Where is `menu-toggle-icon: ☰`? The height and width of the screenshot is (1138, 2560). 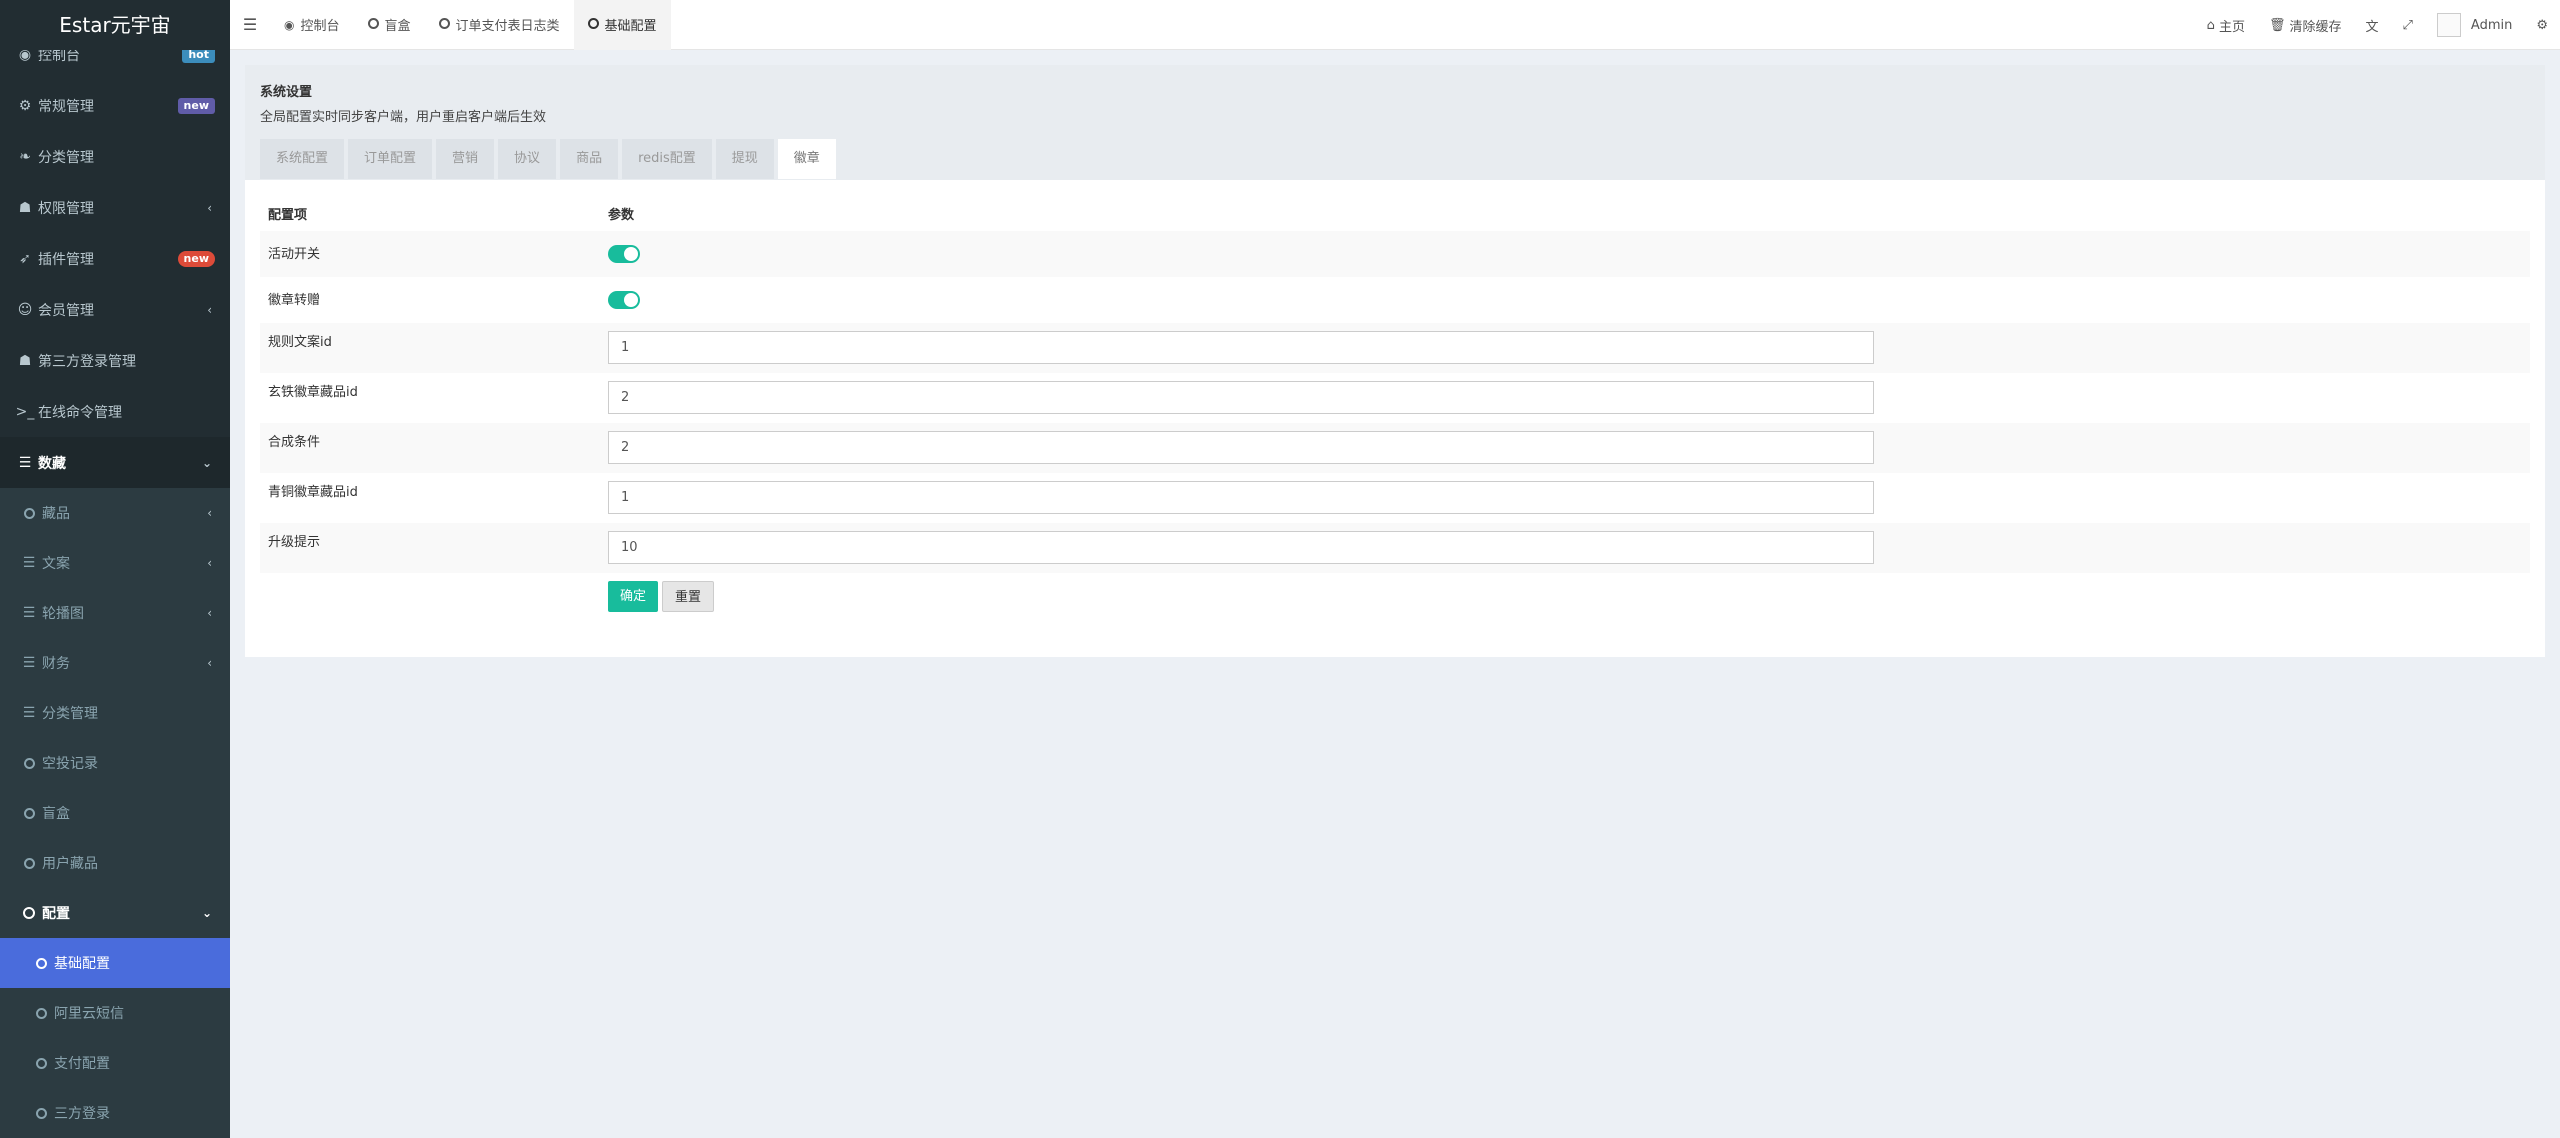 menu-toggle-icon: ☰ is located at coordinates (250, 24).